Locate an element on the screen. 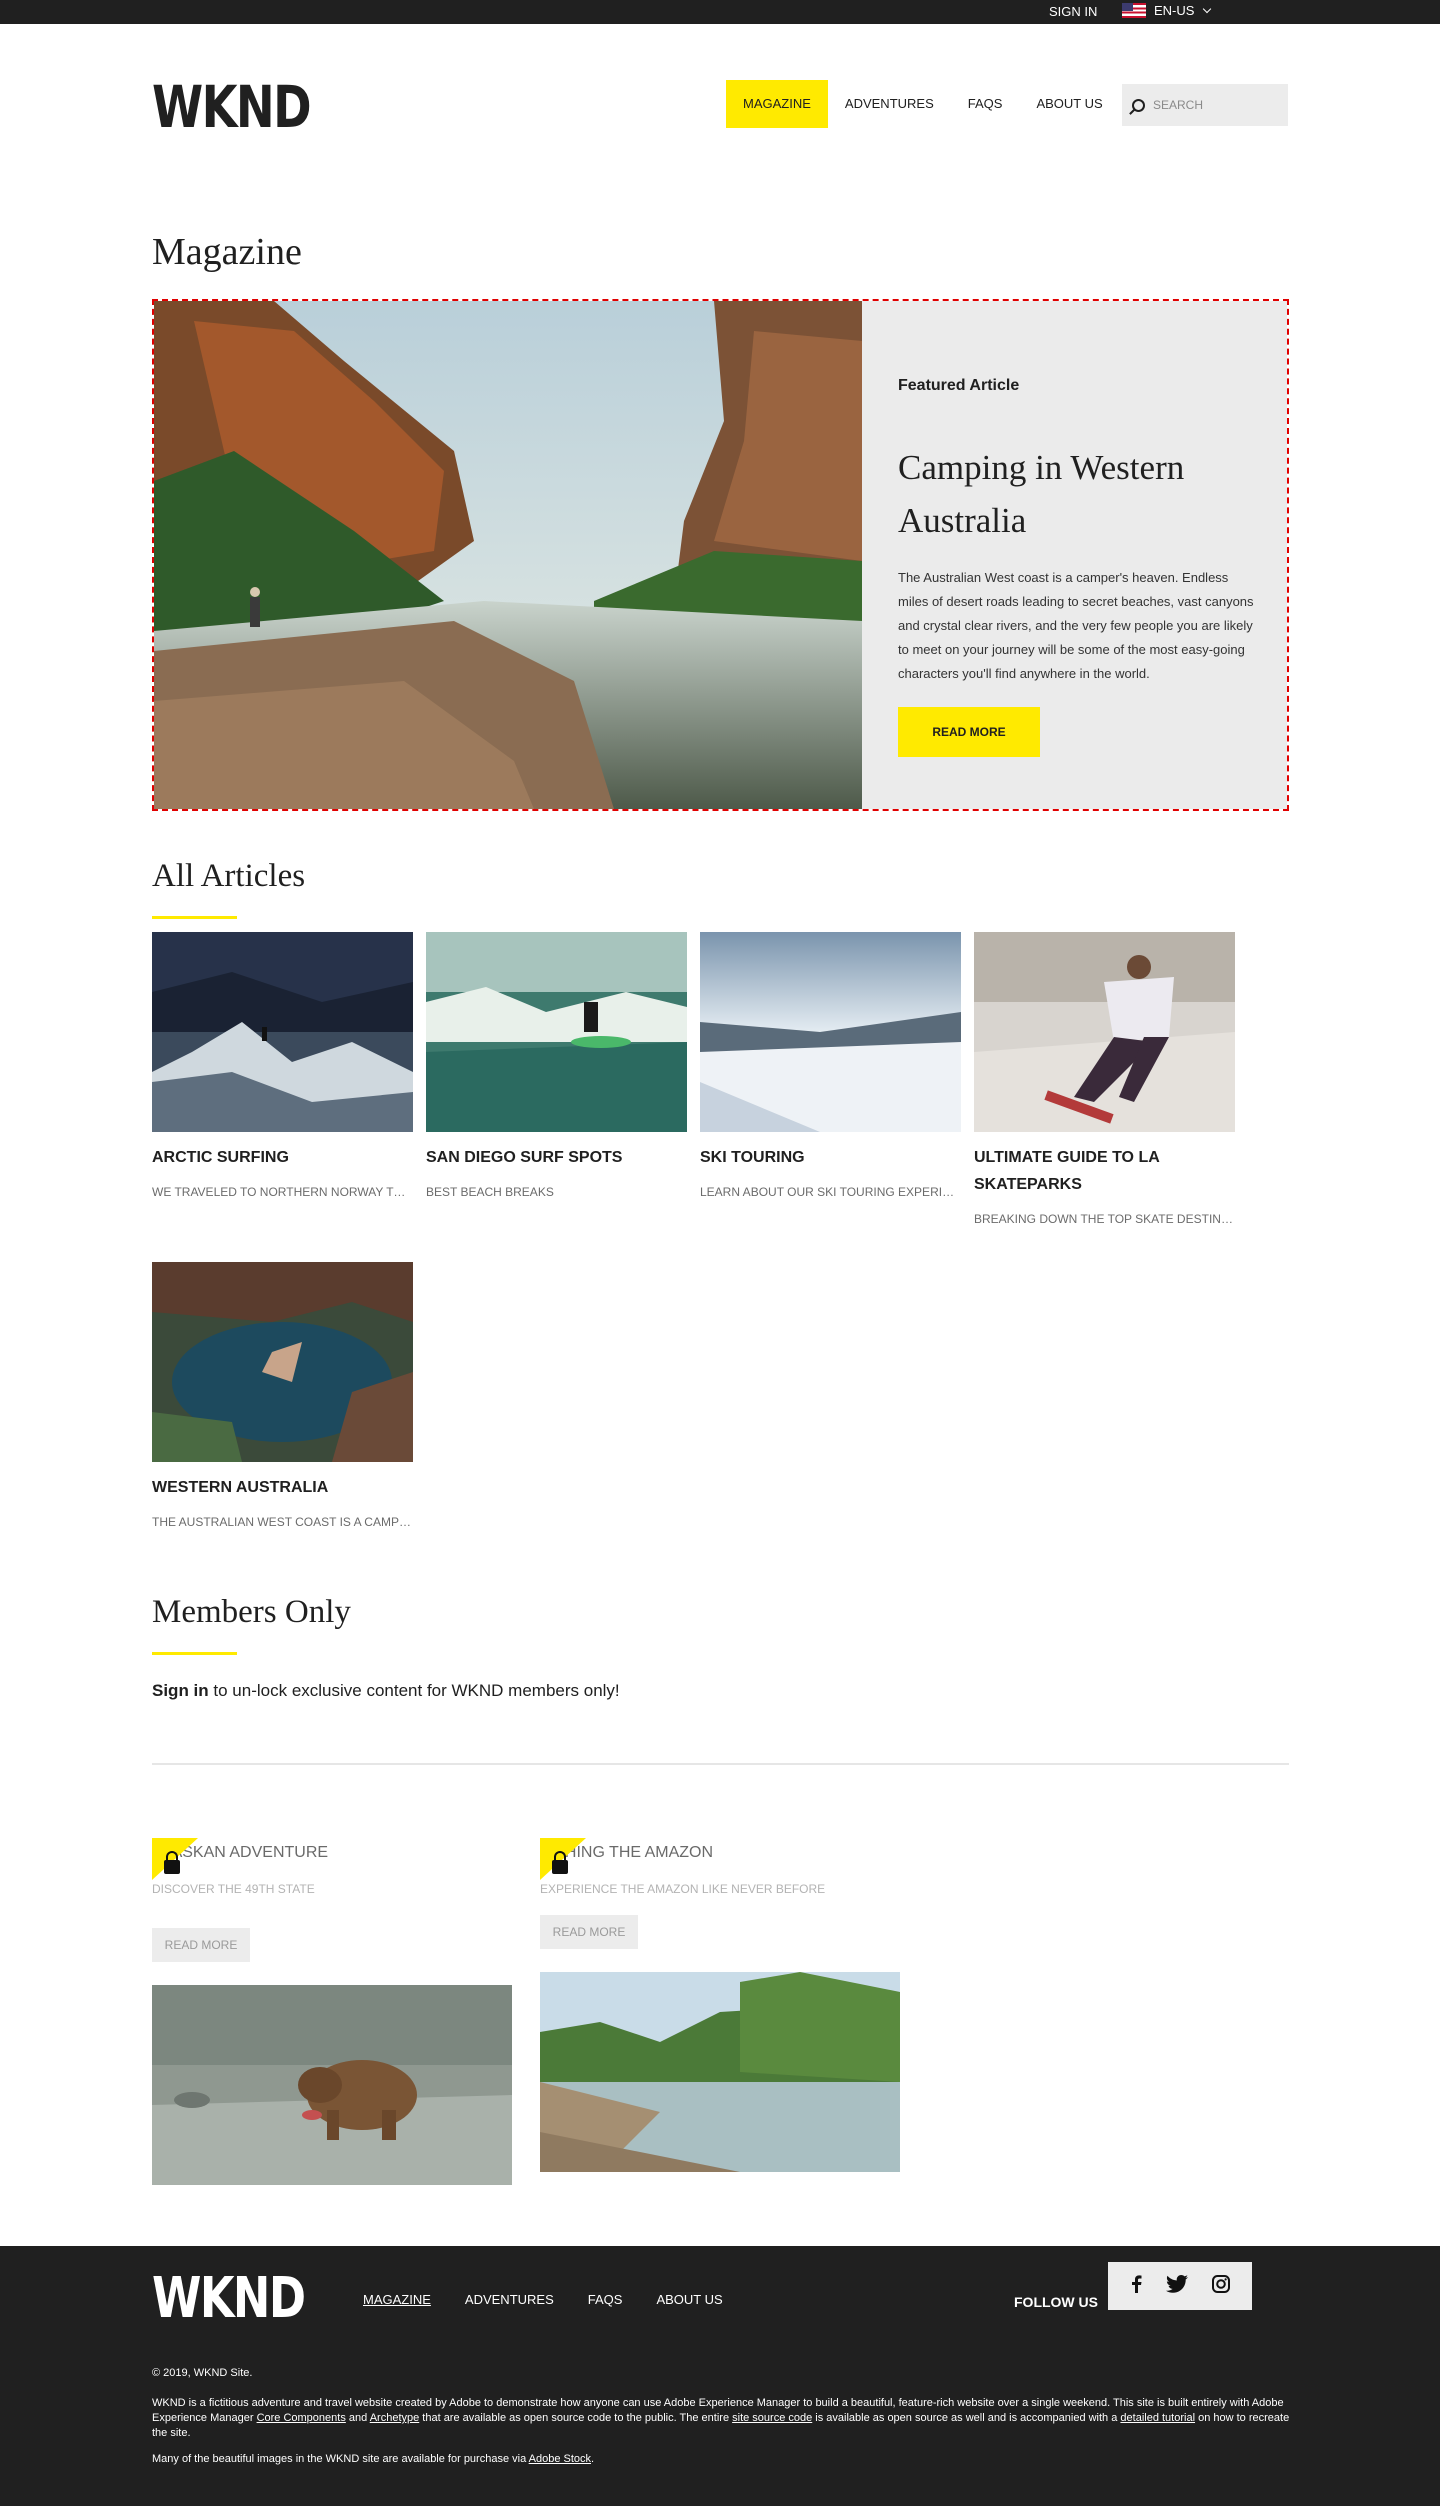 Image resolution: width=1440 pixels, height=2506 pixels. search-box is located at coordinates (1205, 105).